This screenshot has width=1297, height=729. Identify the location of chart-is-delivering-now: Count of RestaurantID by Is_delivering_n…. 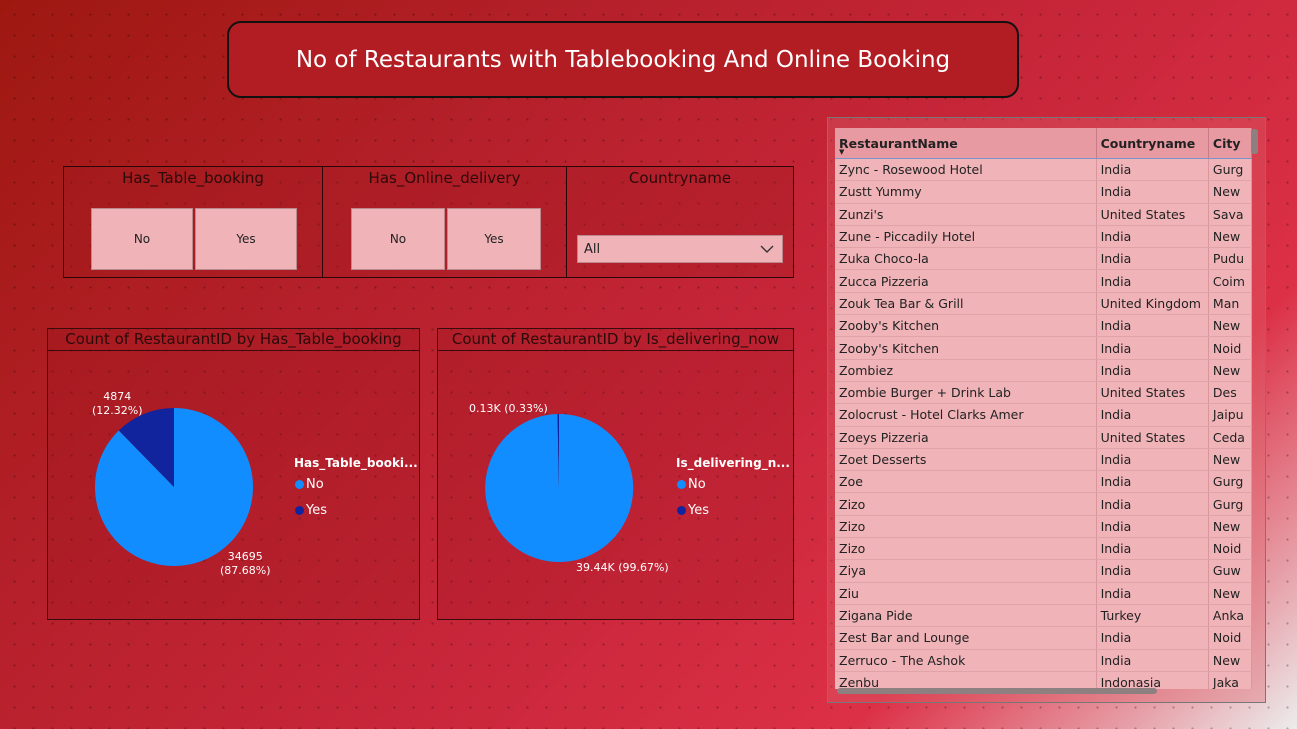
(615, 474).